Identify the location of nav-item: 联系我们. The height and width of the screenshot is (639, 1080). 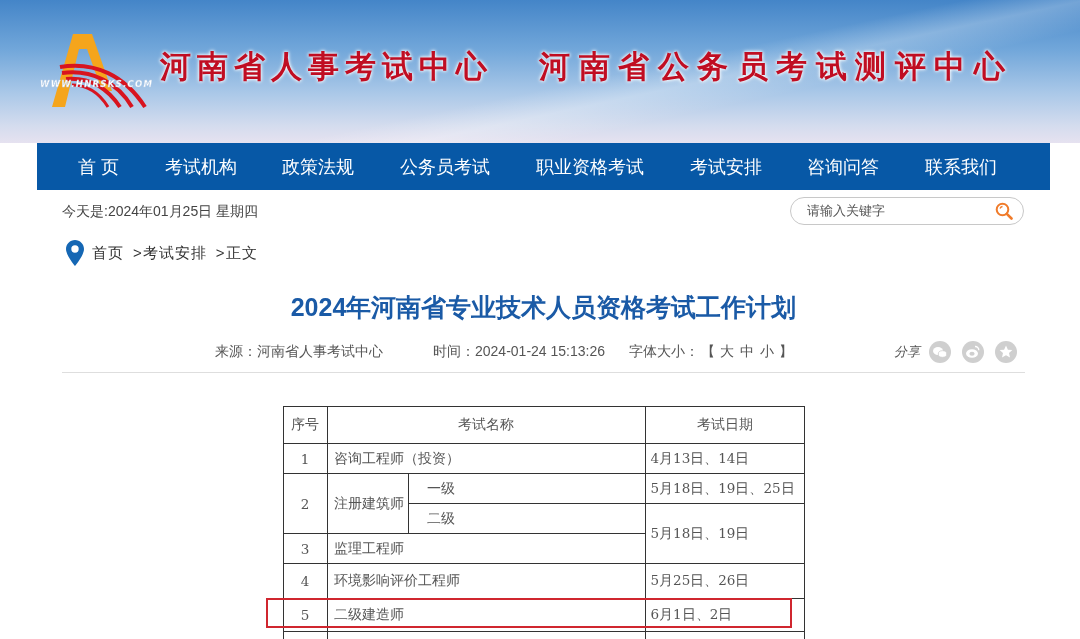
(960, 166).